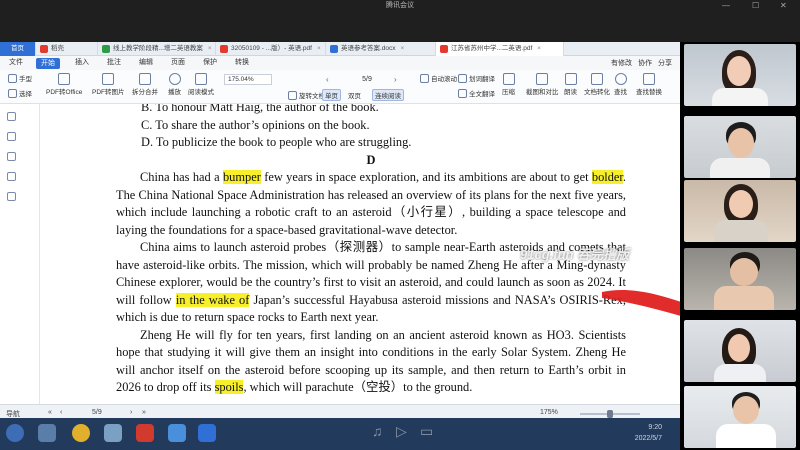 This screenshot has width=800, height=450. Describe the element at coordinates (64, 79) in the screenshot. I see `pdf-convert-icon` at that location.